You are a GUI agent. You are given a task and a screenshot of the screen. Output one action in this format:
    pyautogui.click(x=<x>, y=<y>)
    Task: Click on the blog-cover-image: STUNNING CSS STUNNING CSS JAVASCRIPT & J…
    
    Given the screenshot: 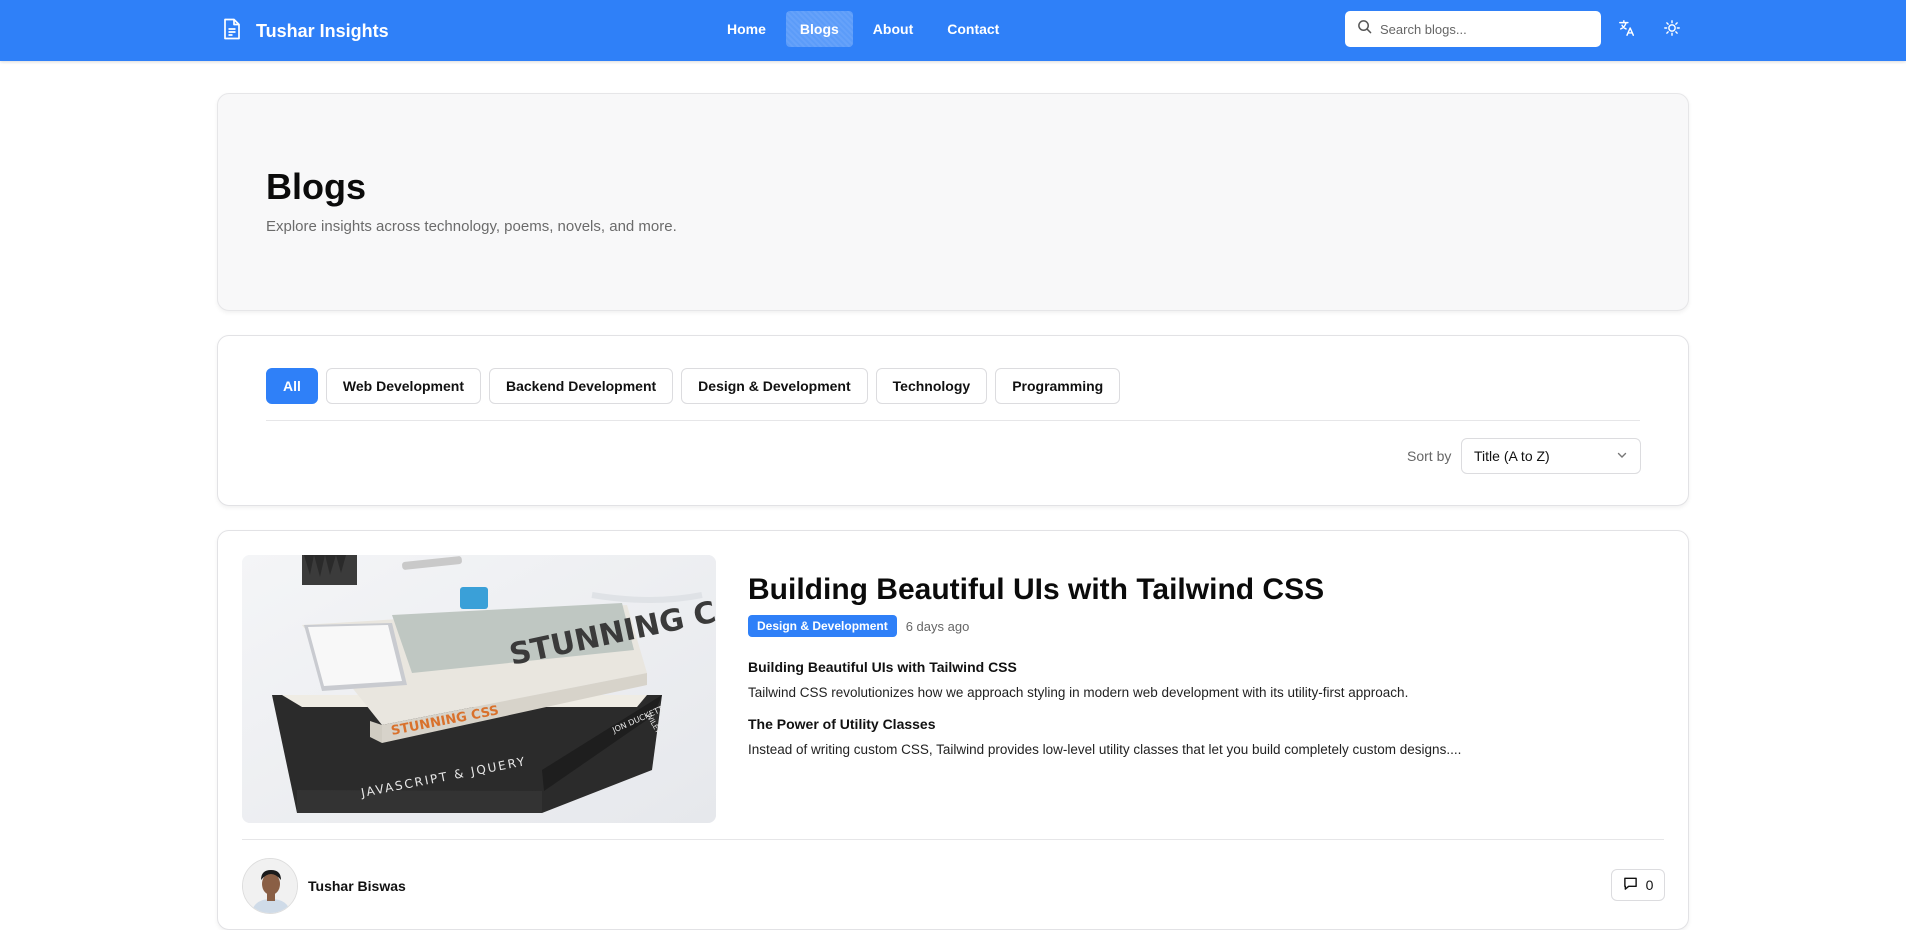 What is the action you would take?
    pyautogui.click(x=479, y=689)
    